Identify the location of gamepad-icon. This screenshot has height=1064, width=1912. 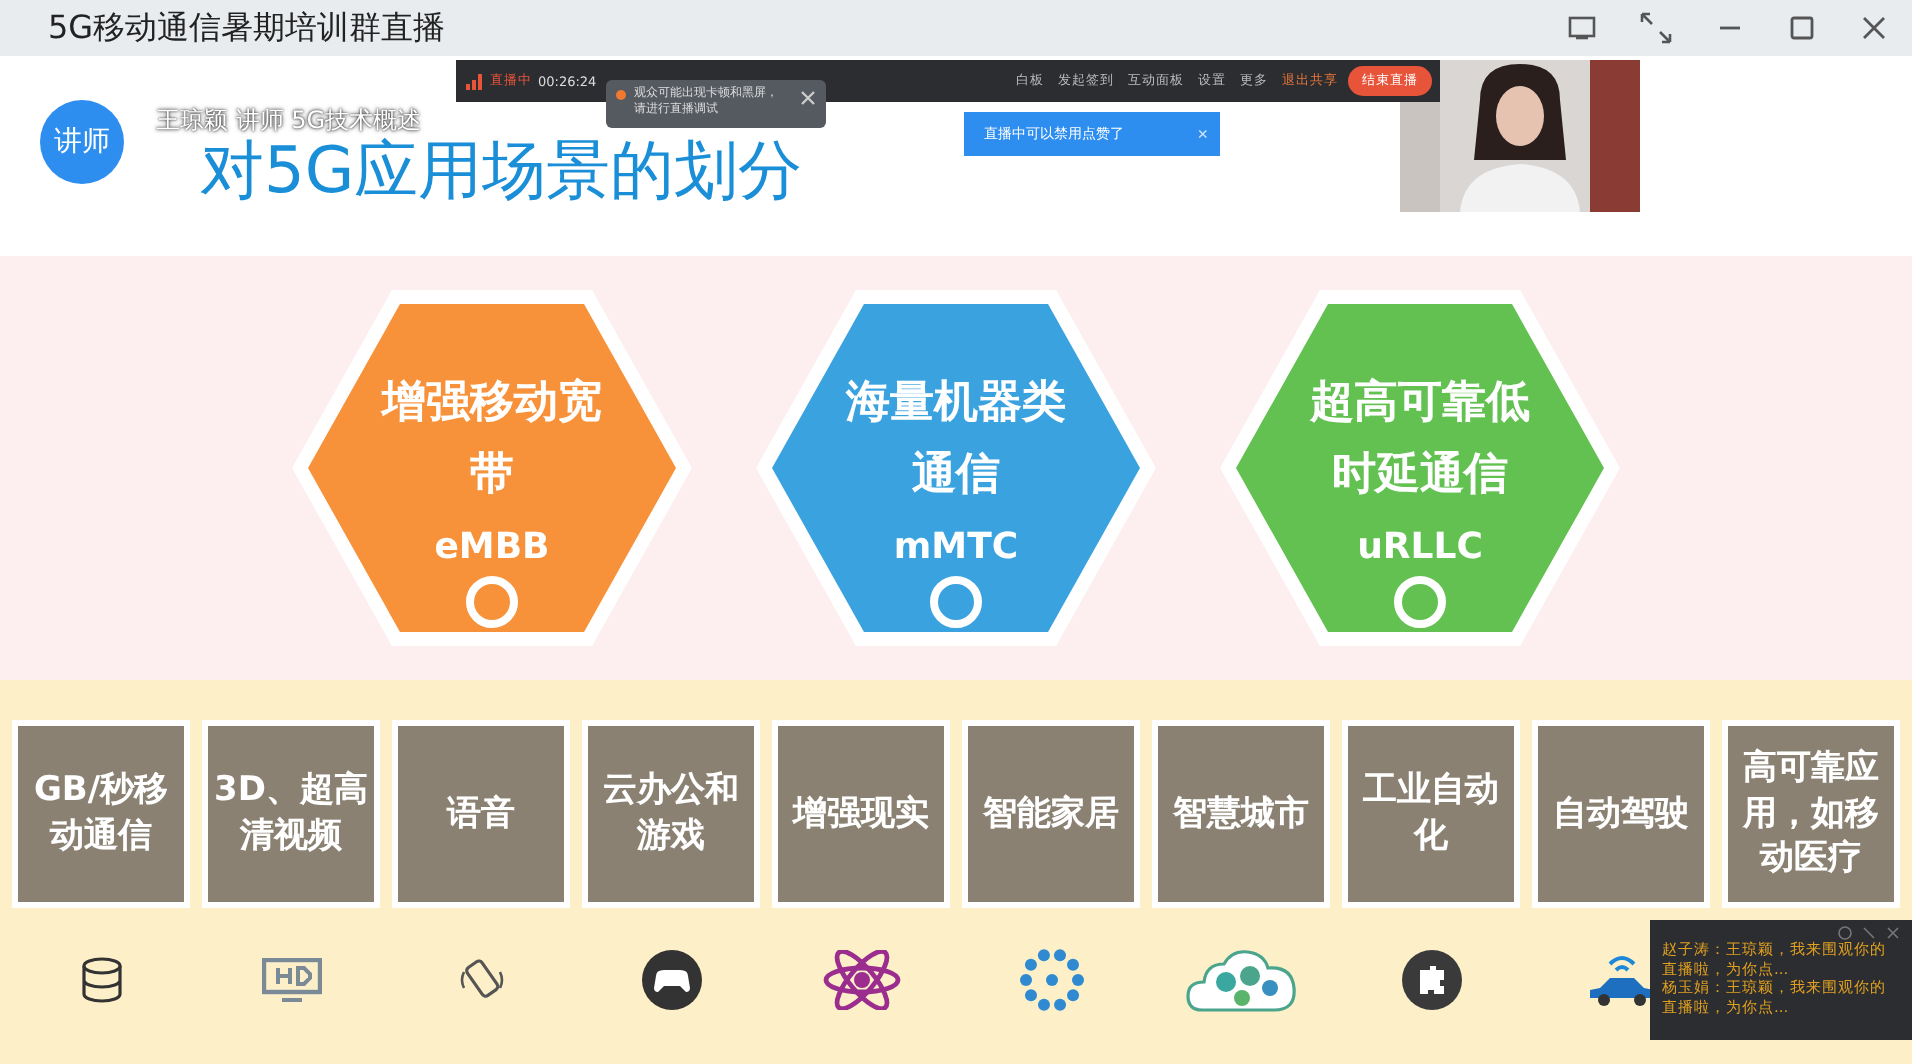
(671, 980).